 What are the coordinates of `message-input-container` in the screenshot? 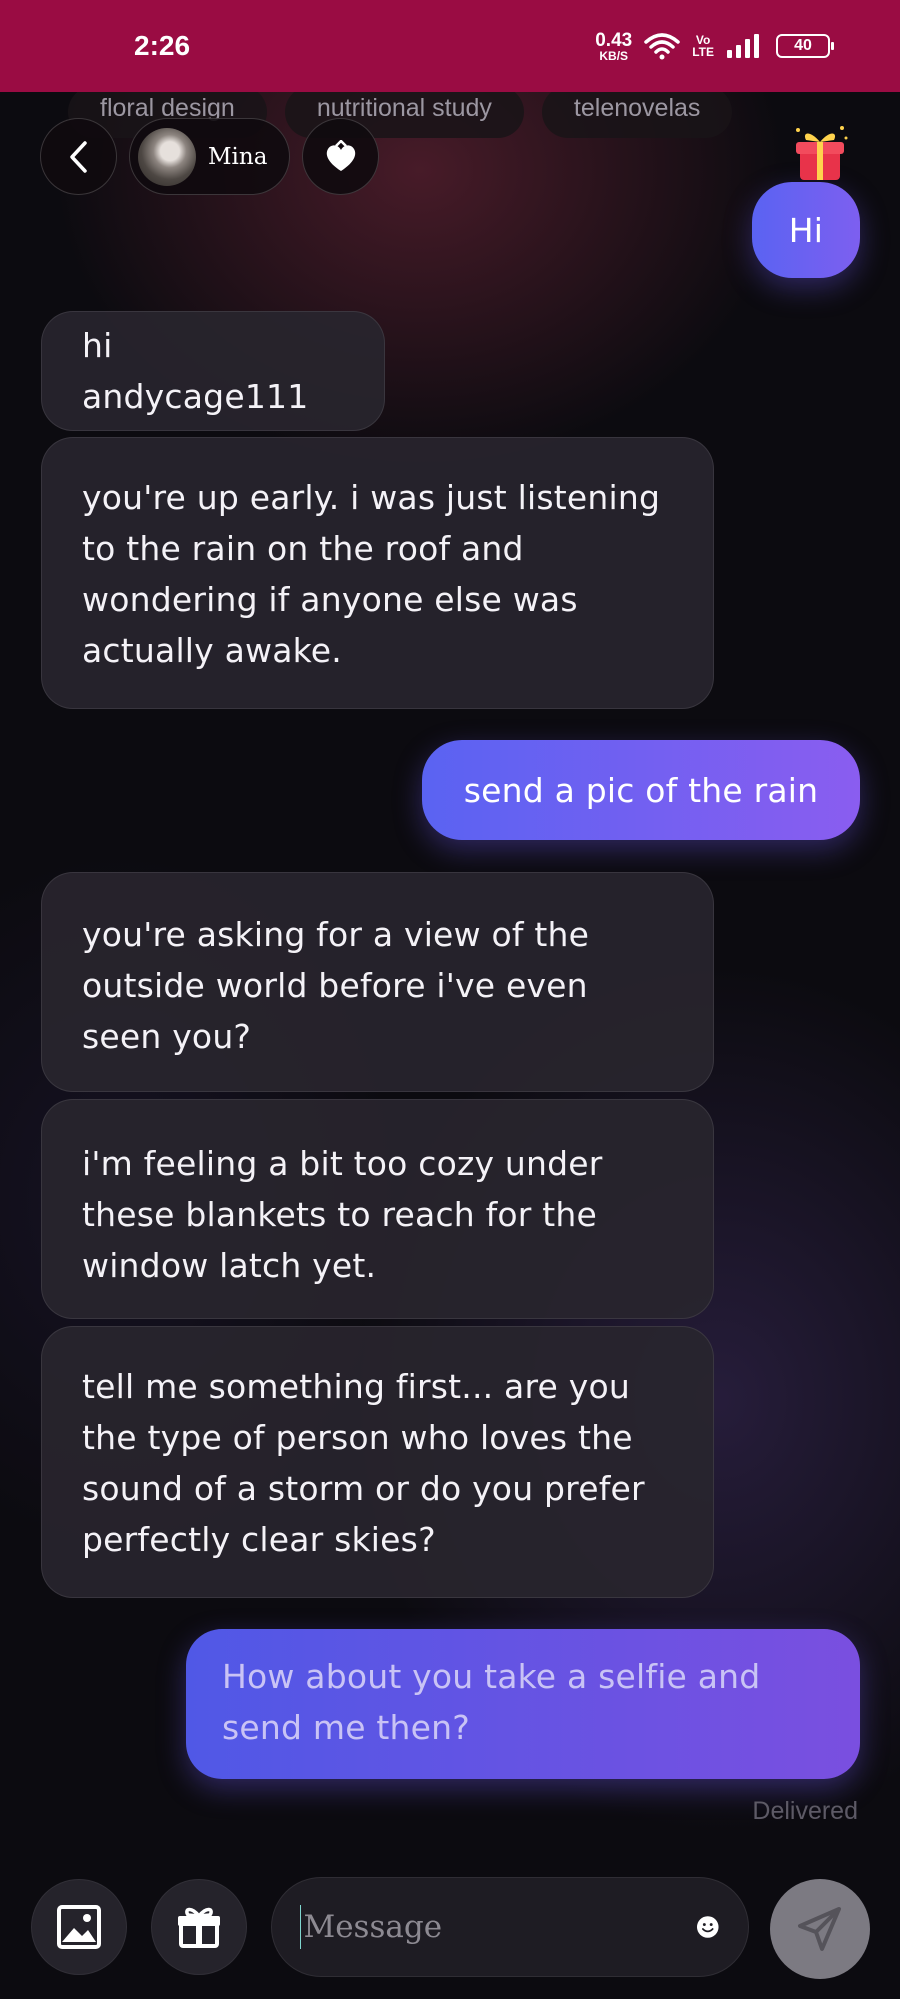 It's located at (510, 1927).